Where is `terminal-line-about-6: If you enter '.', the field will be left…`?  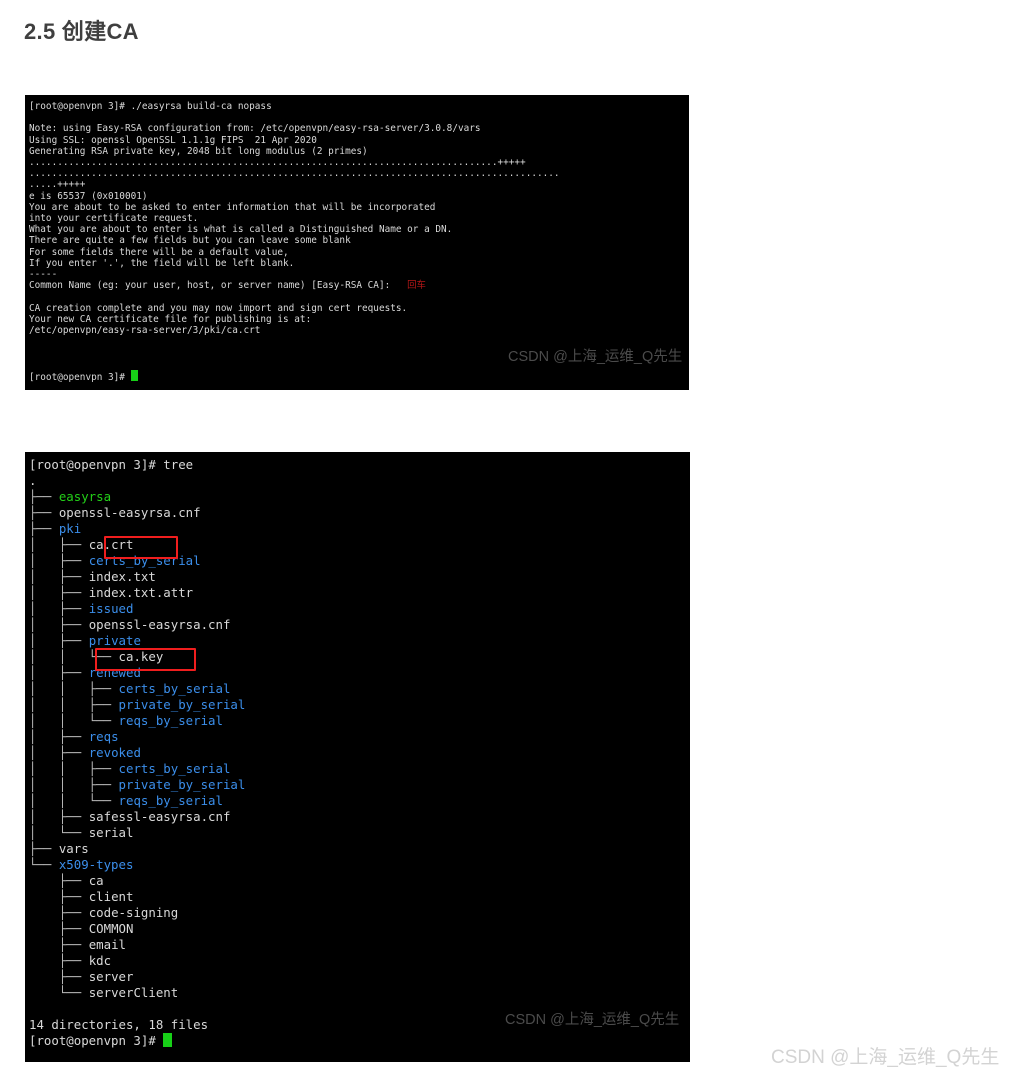
terminal-line-about-6: If you enter '.', the field will be left… is located at coordinates (162, 263).